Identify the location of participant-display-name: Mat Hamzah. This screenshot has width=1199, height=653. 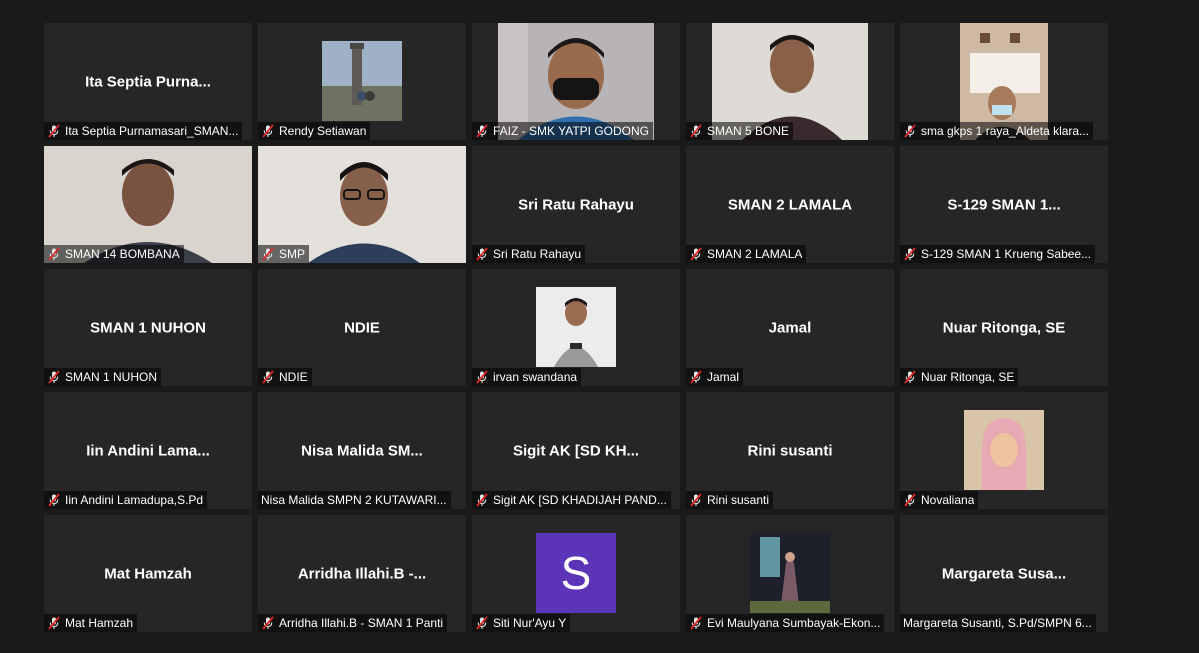
(148, 573).